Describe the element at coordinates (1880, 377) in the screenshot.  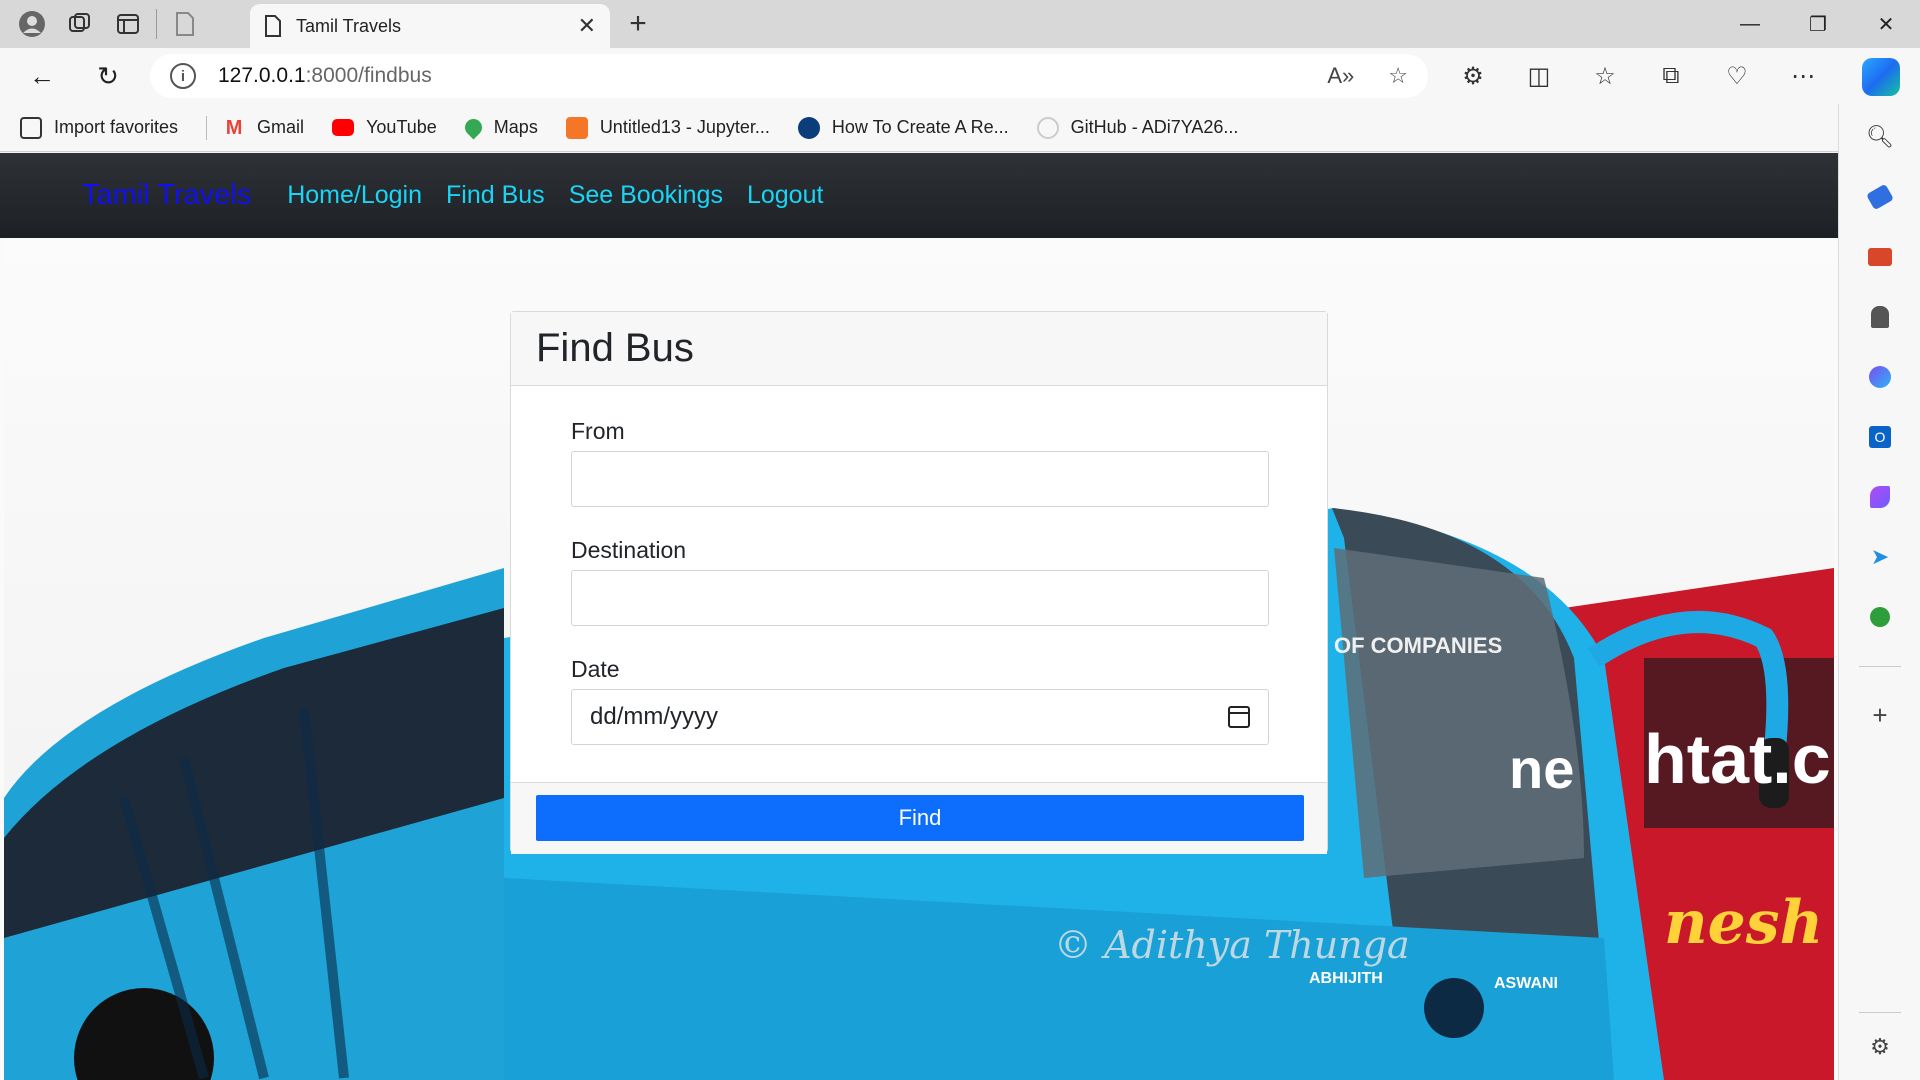
I see `microsoft365-icon` at that location.